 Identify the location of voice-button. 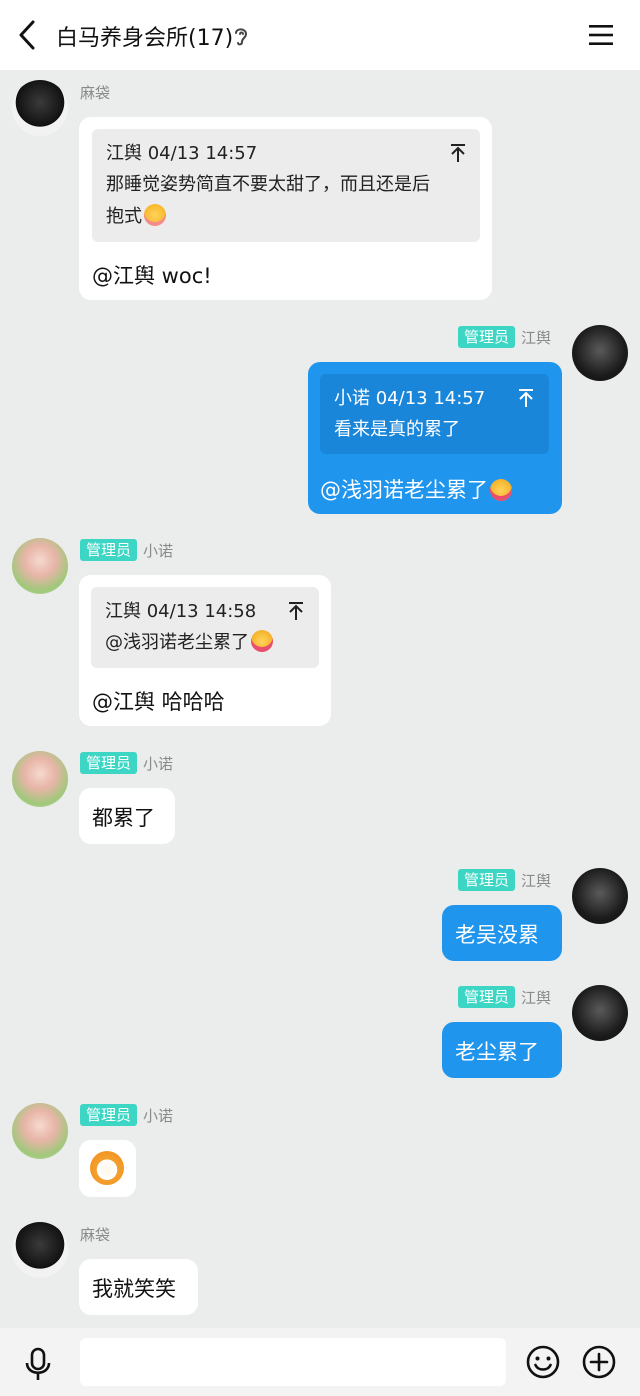
(38, 1364).